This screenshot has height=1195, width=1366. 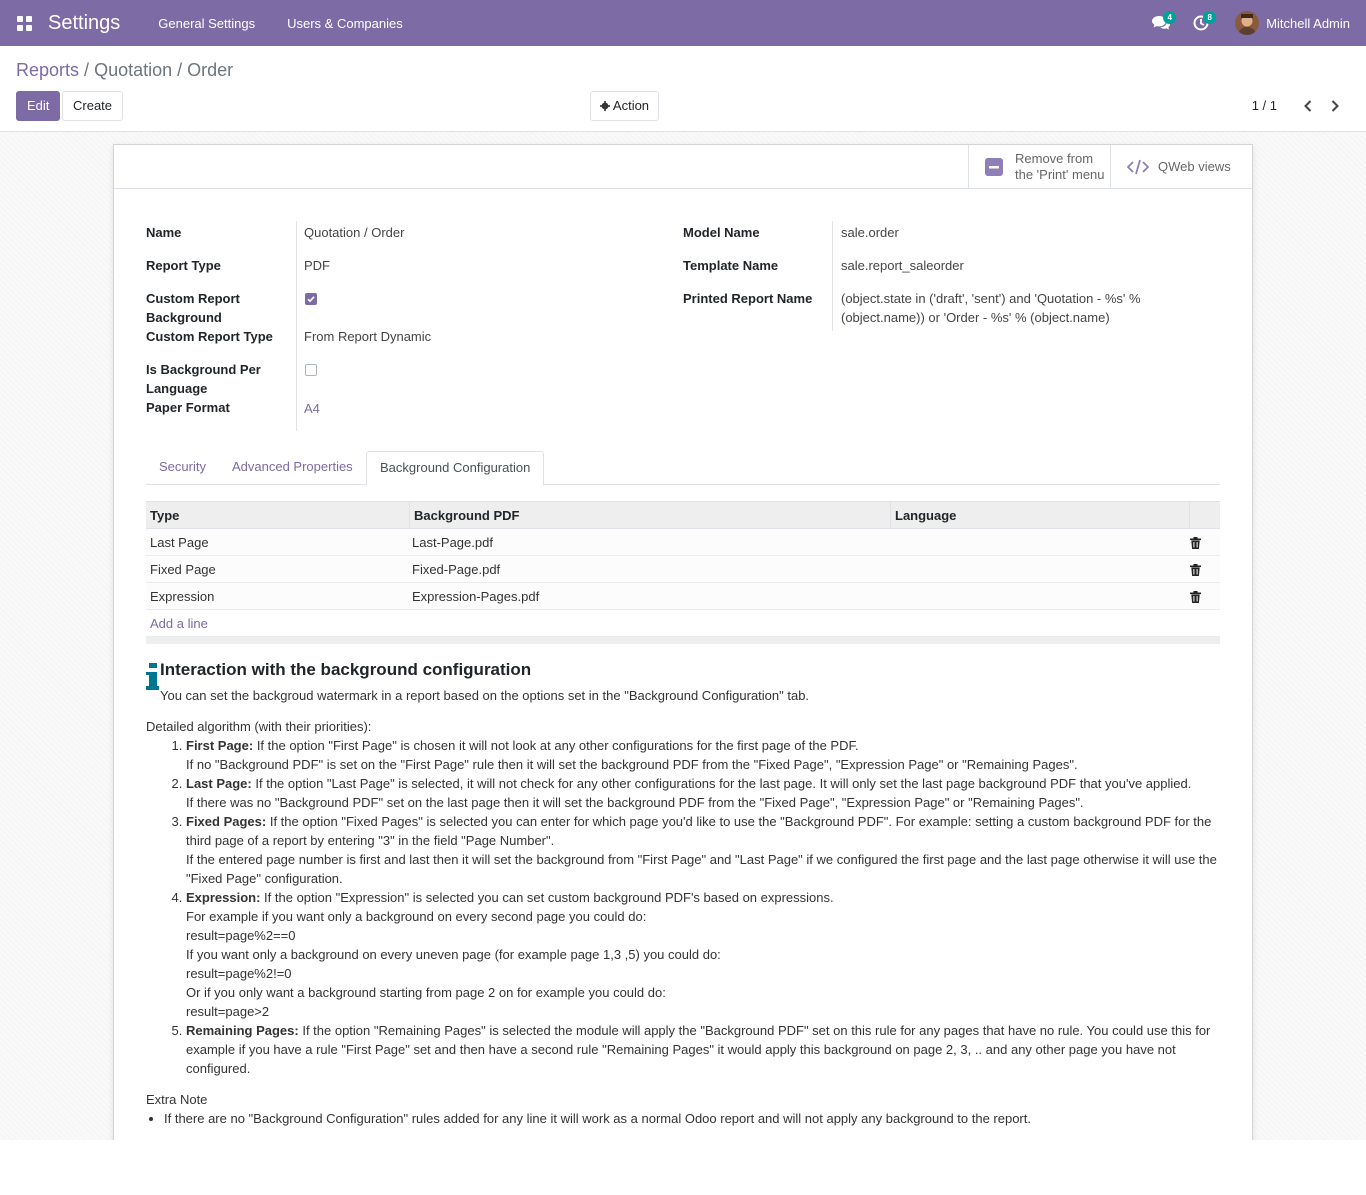 I want to click on gear-icon, so click(x=605, y=106).